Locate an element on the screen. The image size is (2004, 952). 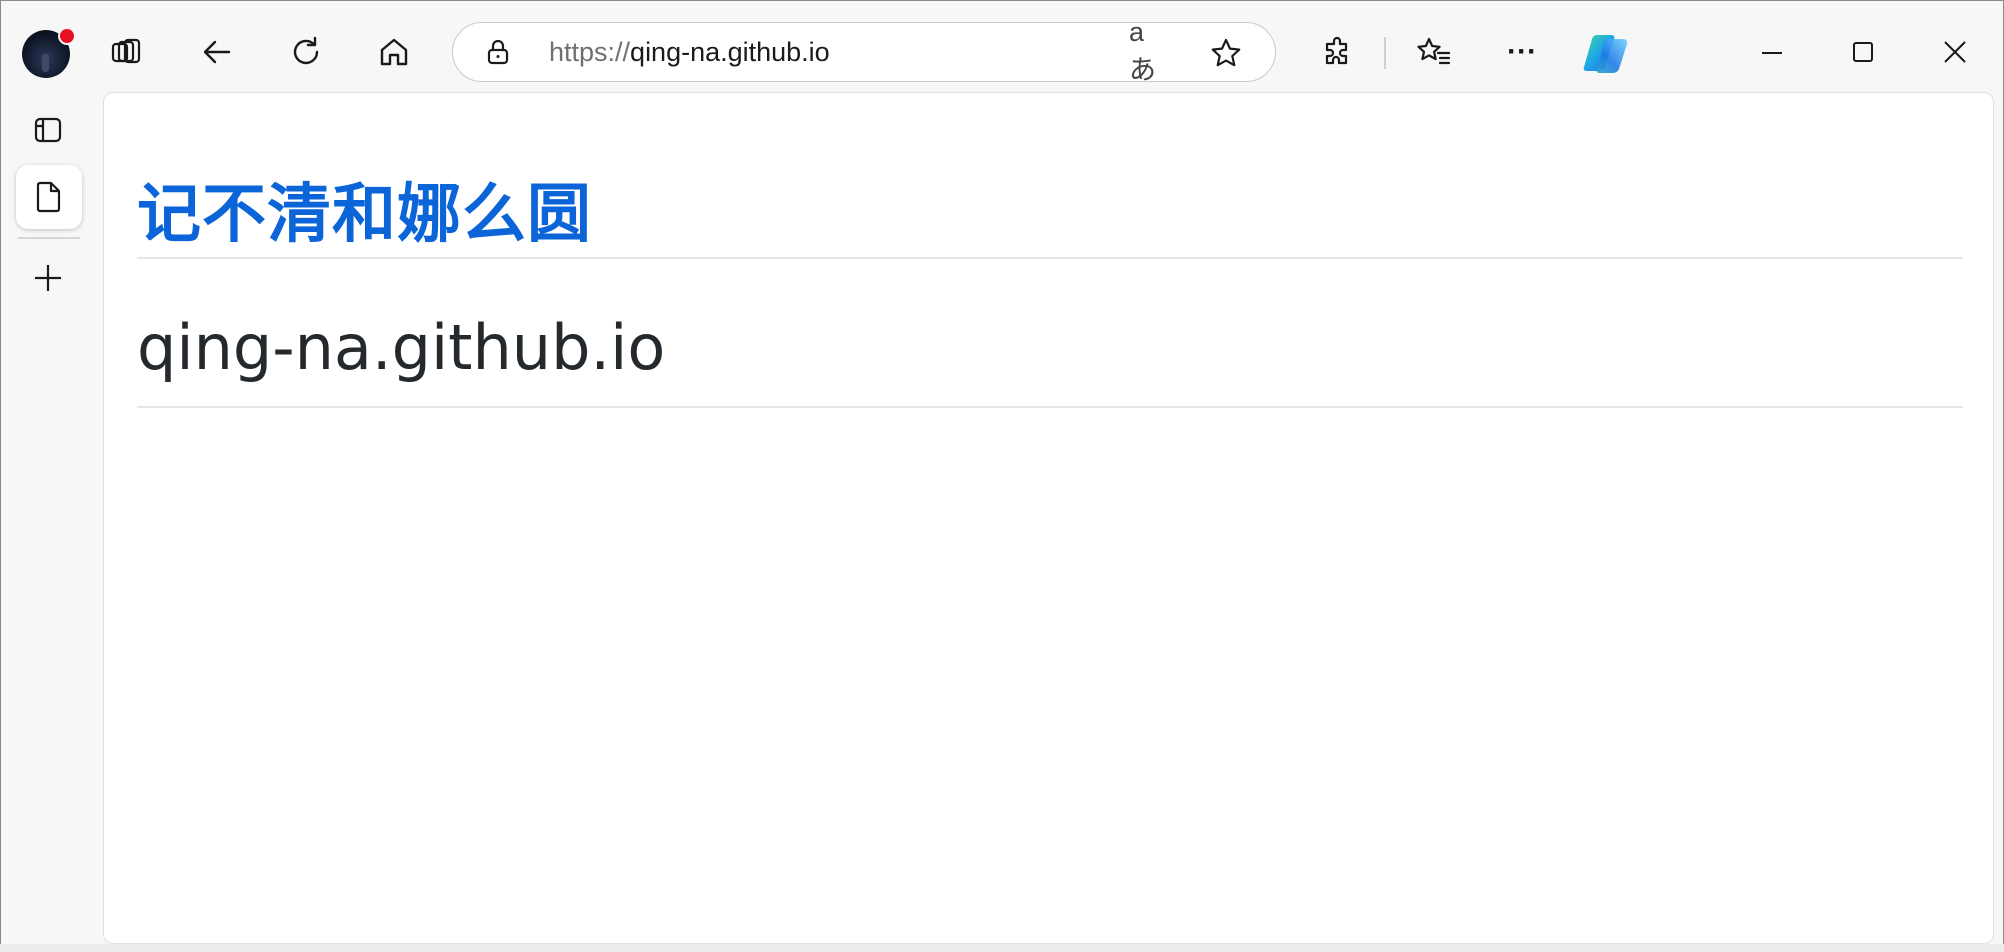
home-icon is located at coordinates (394, 52).